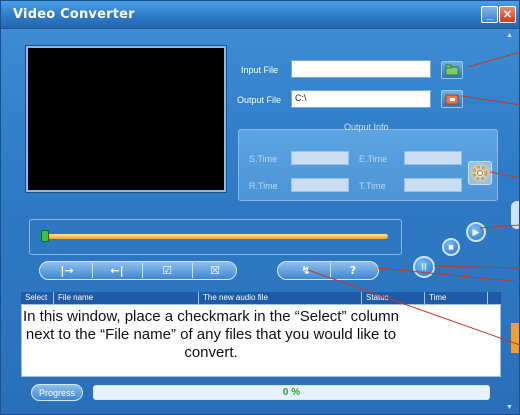 The height and width of the screenshot is (415, 520). What do you see at coordinates (306, 270) in the screenshot?
I see `convert-button: ↯` at bounding box center [306, 270].